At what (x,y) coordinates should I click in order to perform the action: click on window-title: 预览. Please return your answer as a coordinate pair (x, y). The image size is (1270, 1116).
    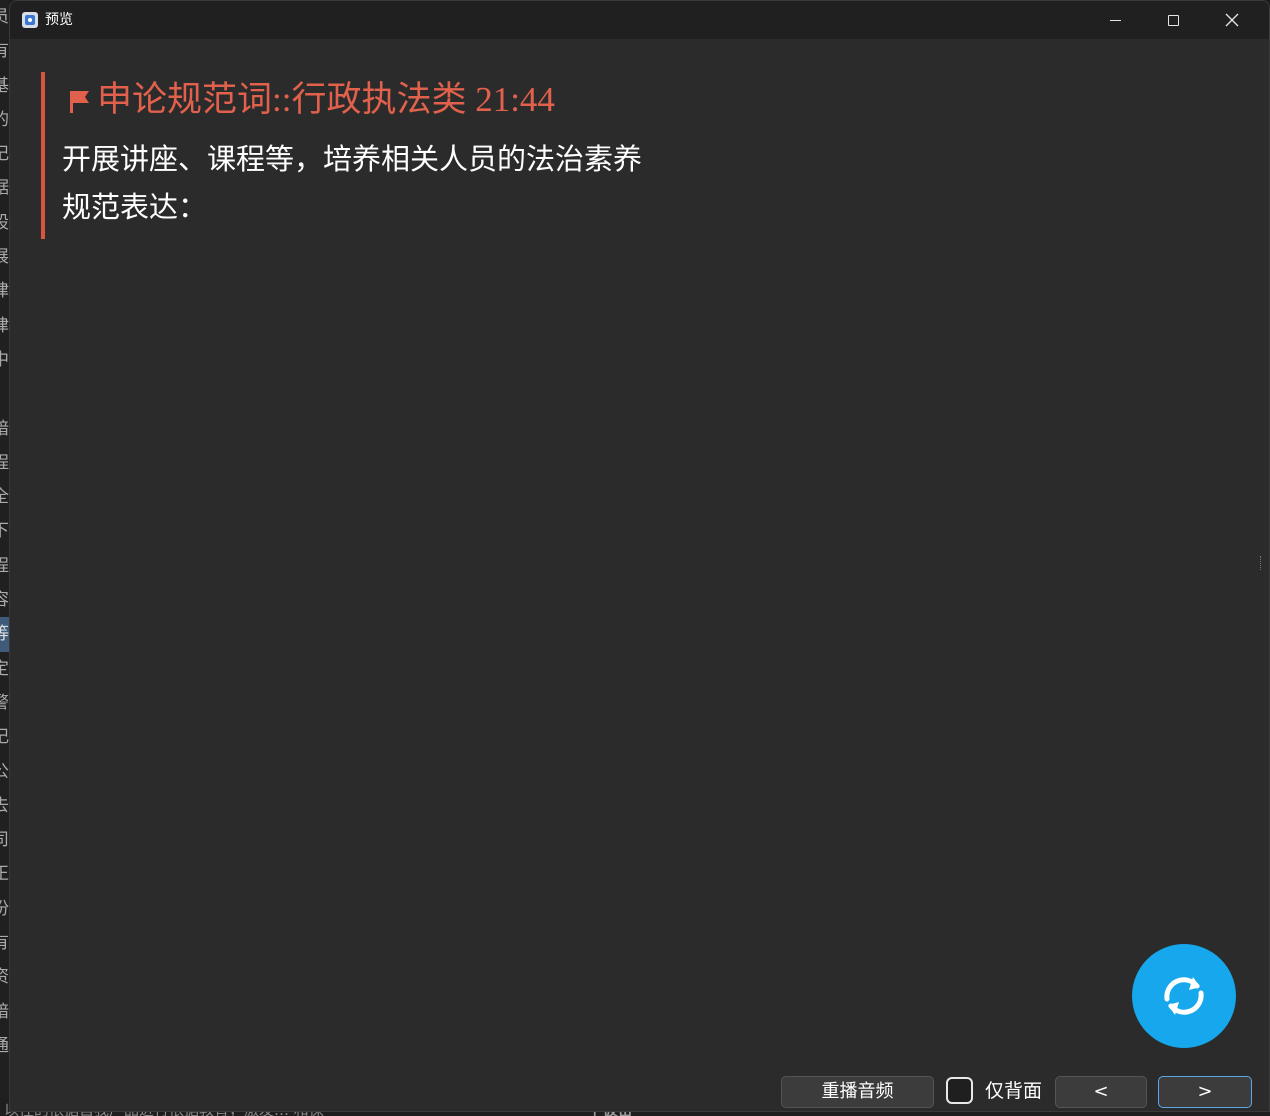
    Looking at the image, I should click on (59, 20).